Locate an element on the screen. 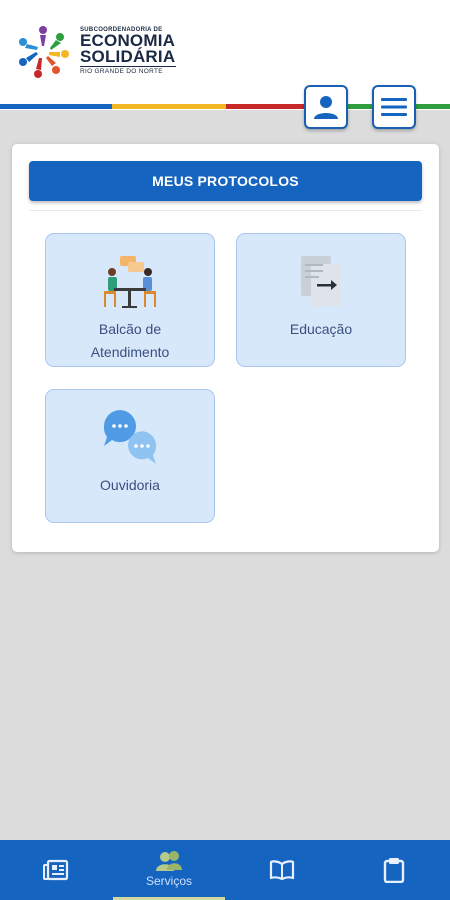 The image size is (450, 900). stripe-blue is located at coordinates (56, 106).